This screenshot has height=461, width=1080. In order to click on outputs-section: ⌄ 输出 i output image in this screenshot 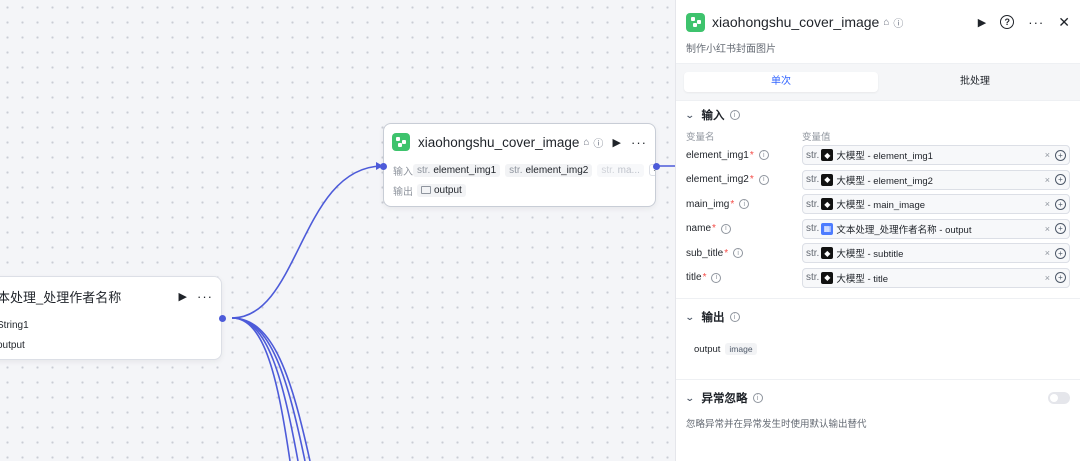, I will do `click(878, 341)`.